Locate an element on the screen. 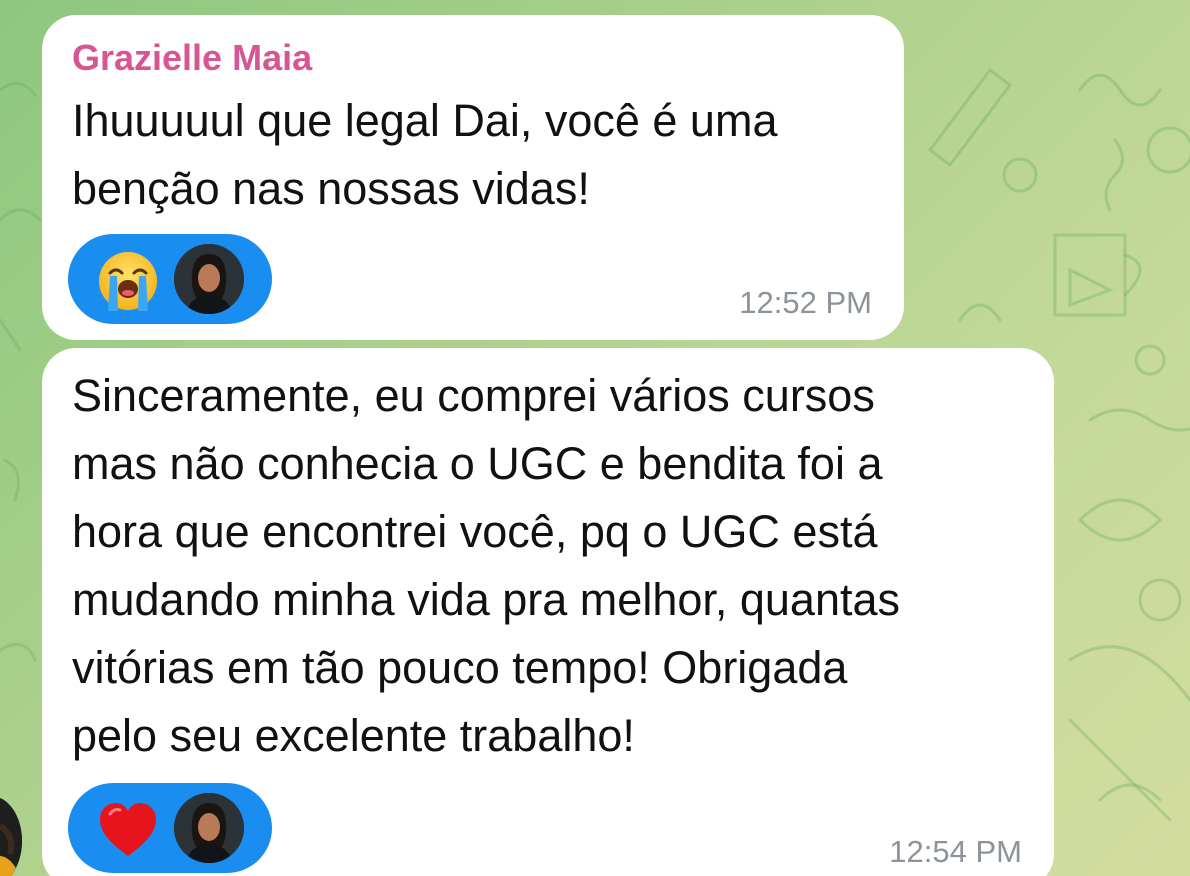 This screenshot has height=876, width=1190. message-timestamp: 12:52 PM is located at coordinates (805, 302).